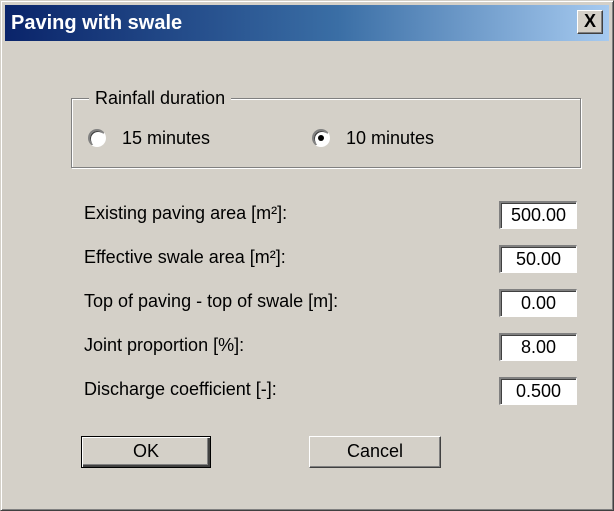 This screenshot has width=614, height=511. I want to click on radio-15-minutes: 15 minutes, so click(149, 138).